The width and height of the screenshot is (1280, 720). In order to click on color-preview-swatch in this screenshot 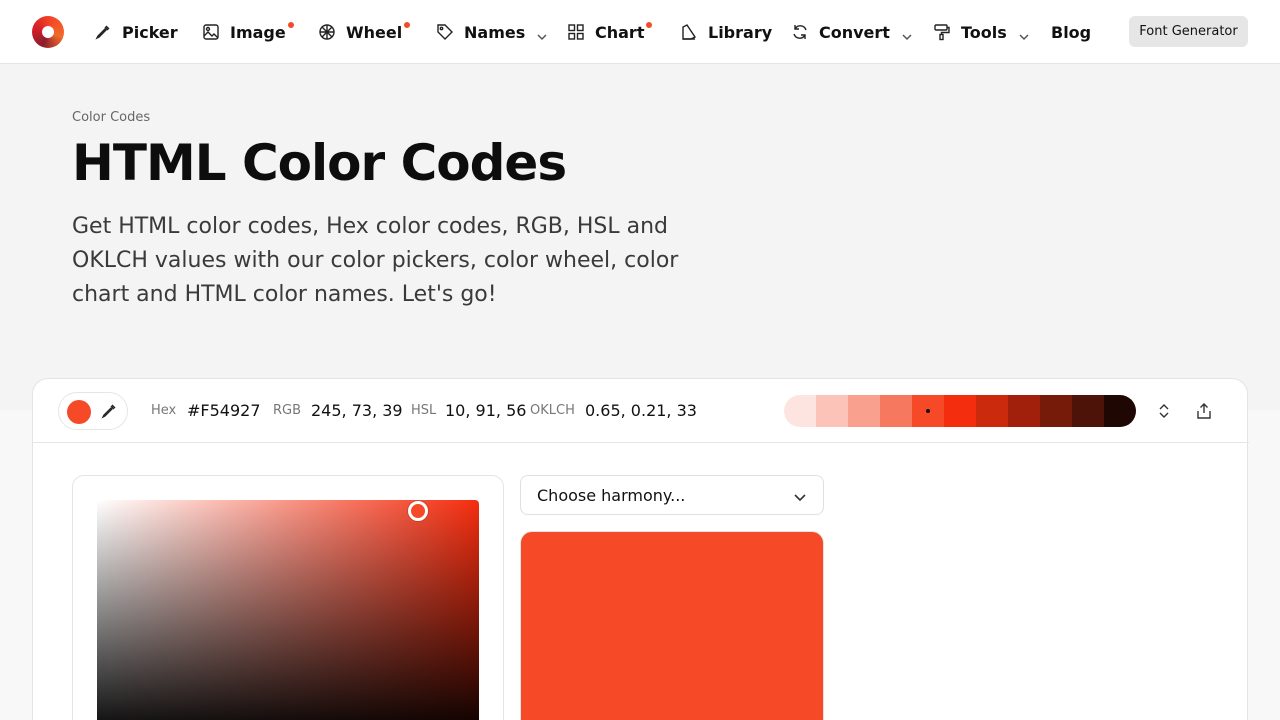, I will do `click(672, 625)`.